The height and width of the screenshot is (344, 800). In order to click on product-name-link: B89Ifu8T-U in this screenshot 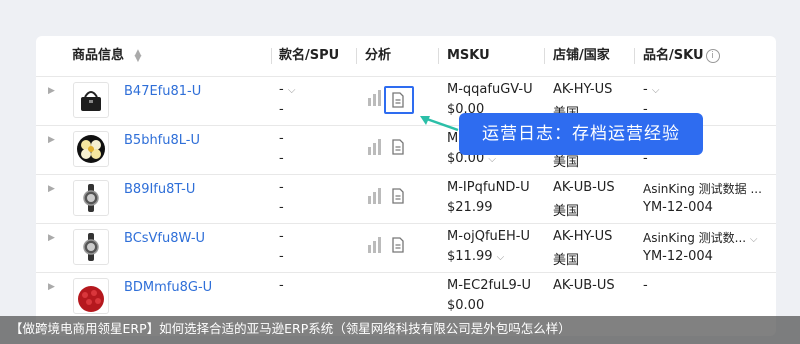, I will do `click(159, 189)`.